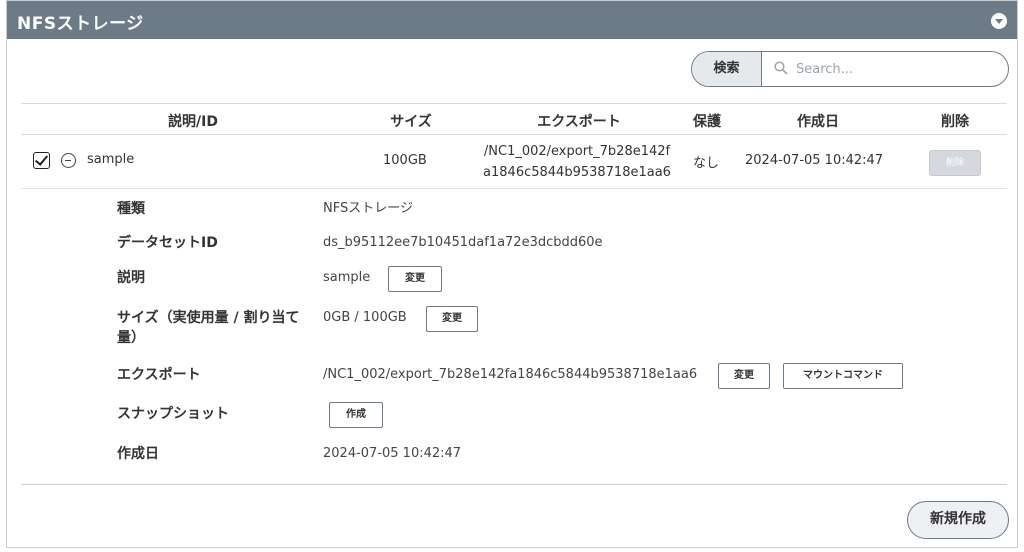  What do you see at coordinates (999, 21) in the screenshot?
I see `collapse-icon` at bounding box center [999, 21].